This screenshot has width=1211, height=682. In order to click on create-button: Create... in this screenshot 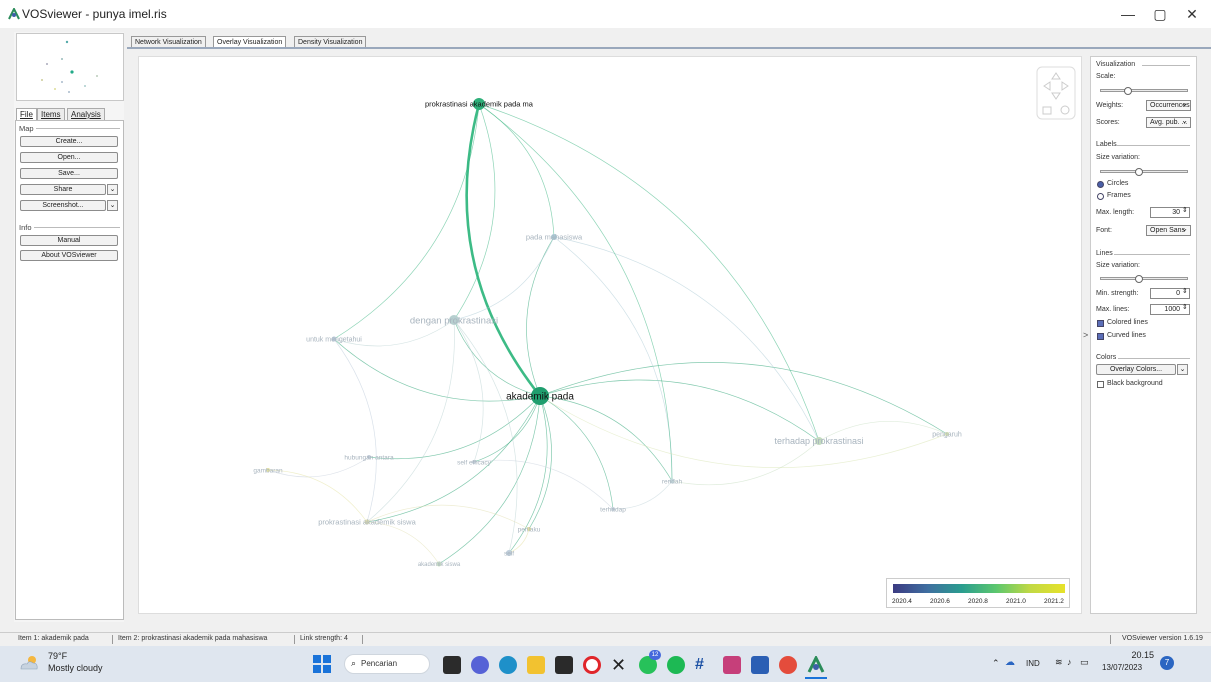, I will do `click(69, 141)`.